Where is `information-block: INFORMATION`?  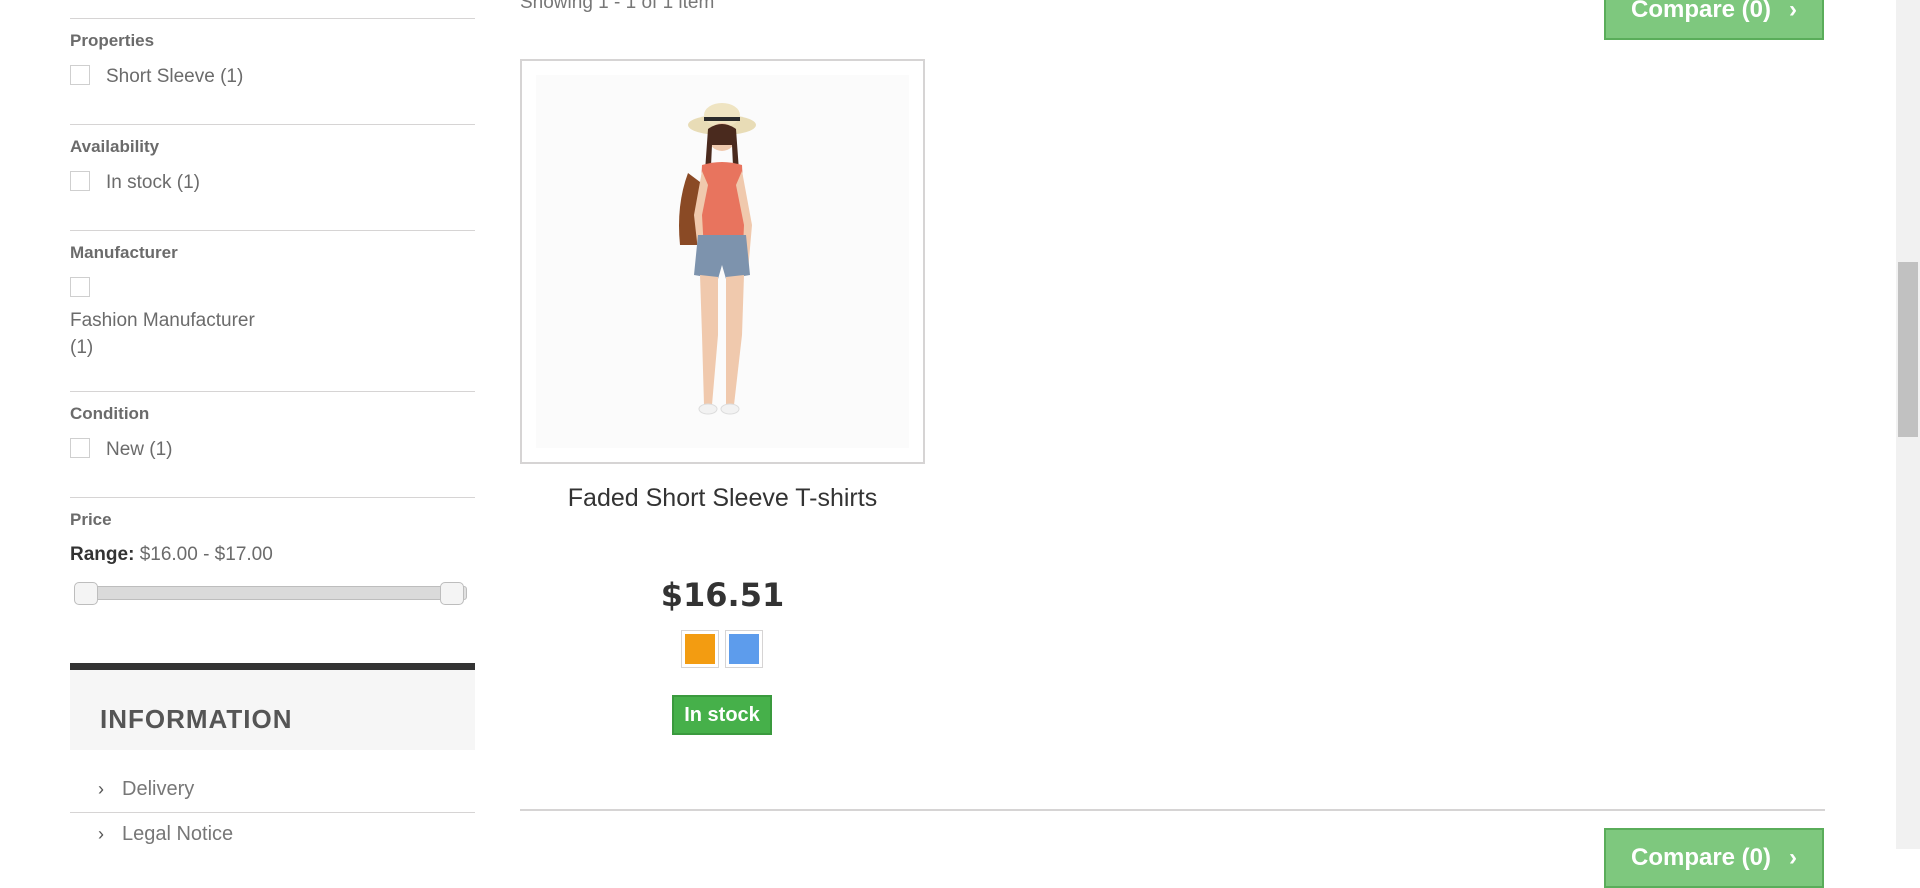
information-block: INFORMATION is located at coordinates (272, 706).